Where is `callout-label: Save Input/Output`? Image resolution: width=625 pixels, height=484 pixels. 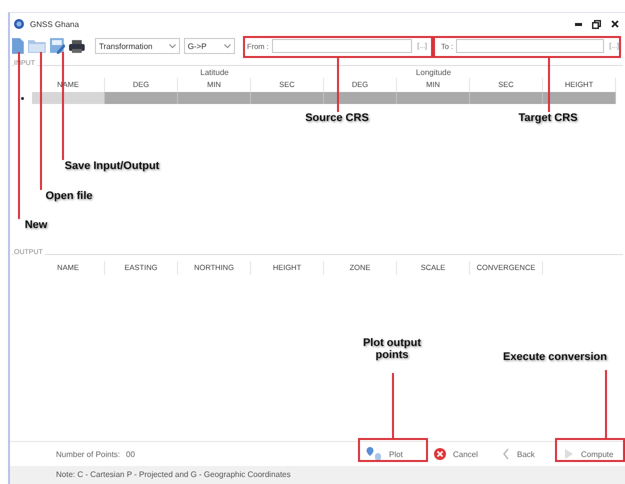 callout-label: Save Input/Output is located at coordinates (112, 166).